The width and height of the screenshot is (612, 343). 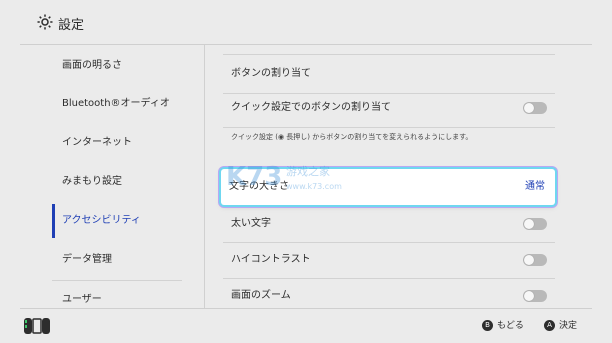 I want to click on help-note: クイック設定 (◉ 長押し) からボタンの割り当てを変えられるようにします。, so click(x=352, y=137).